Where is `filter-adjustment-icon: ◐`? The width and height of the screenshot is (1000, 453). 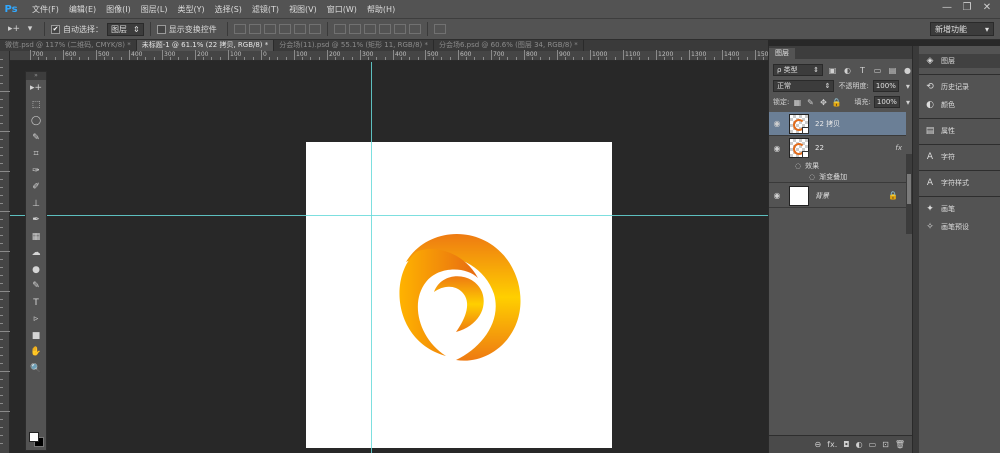
filter-adjustment-icon: ◐ is located at coordinates (847, 70).